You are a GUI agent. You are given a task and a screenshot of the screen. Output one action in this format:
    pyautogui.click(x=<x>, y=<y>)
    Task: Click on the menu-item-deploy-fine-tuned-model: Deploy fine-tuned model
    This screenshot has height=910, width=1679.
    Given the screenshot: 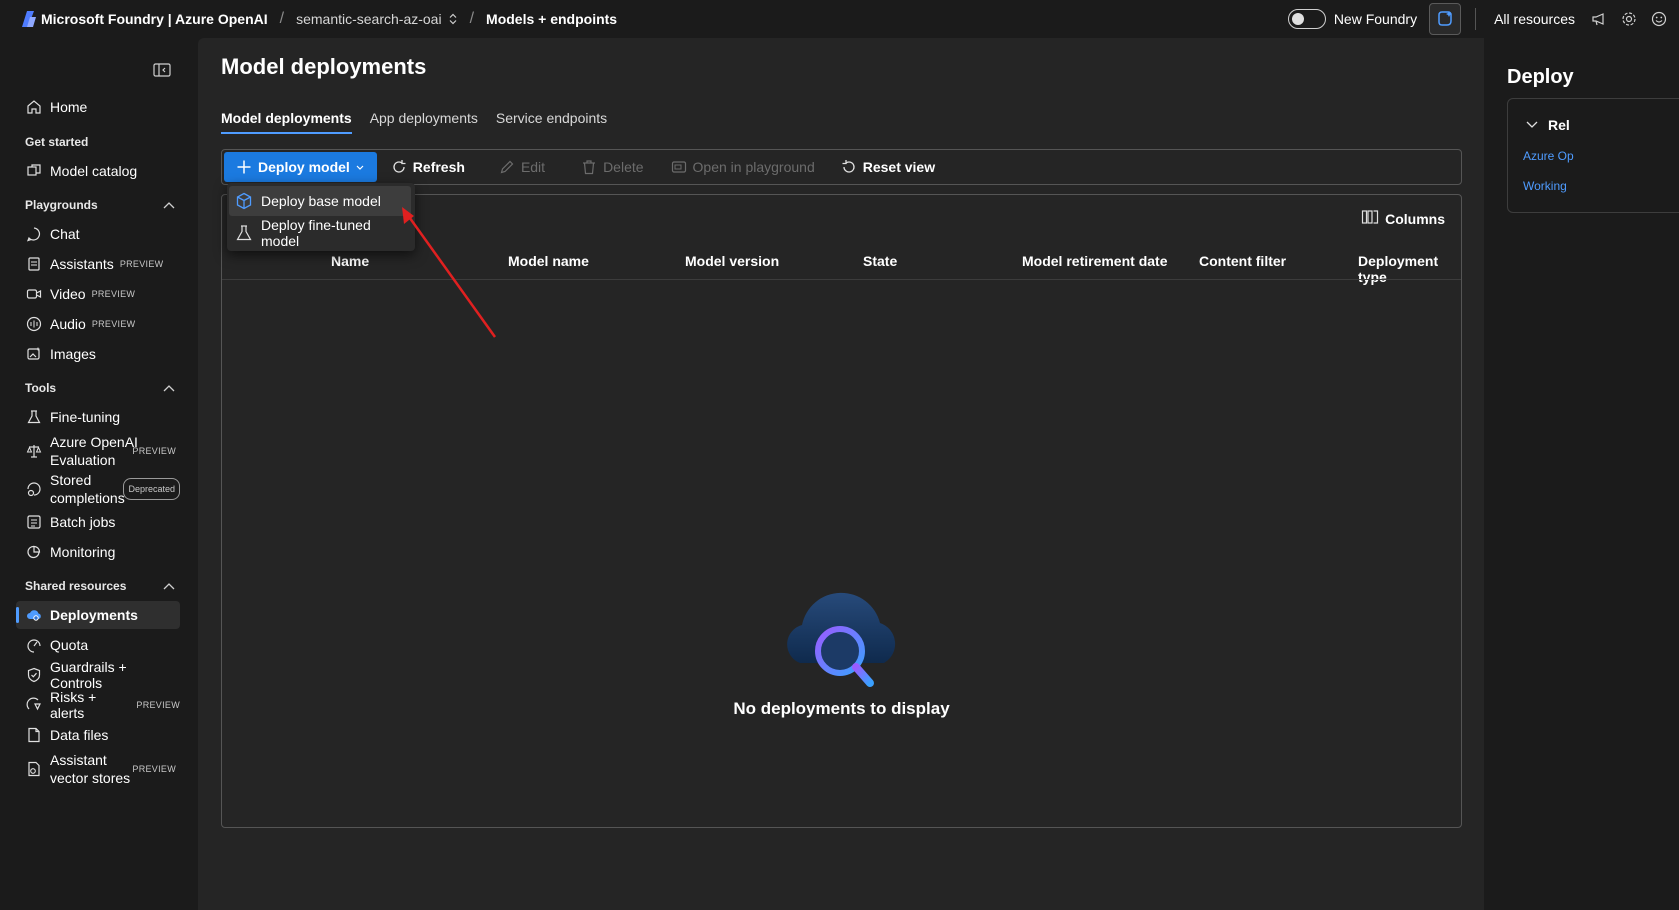 What is the action you would take?
    pyautogui.click(x=320, y=233)
    